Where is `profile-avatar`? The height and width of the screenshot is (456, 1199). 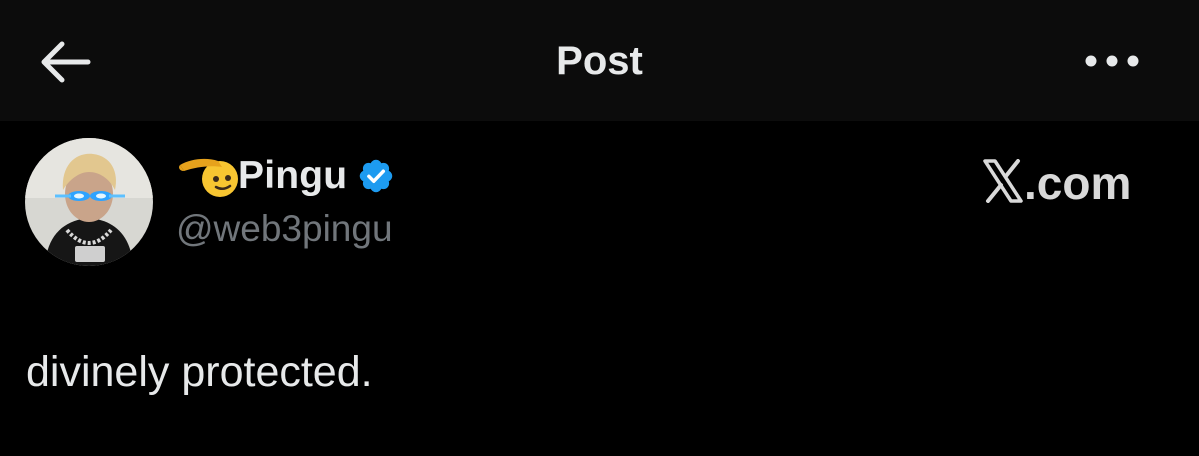 profile-avatar is located at coordinates (89, 202).